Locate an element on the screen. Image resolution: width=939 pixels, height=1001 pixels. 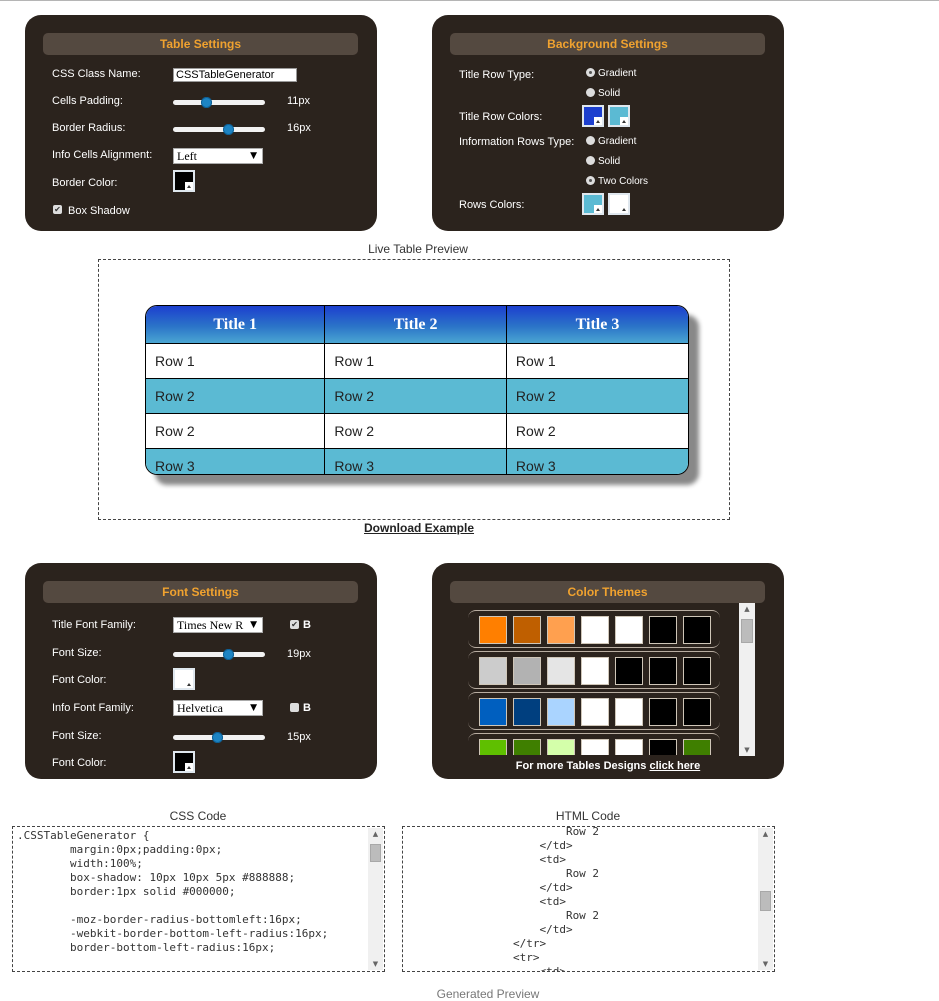
info-rows-solid-radio is located at coordinates (590, 160).